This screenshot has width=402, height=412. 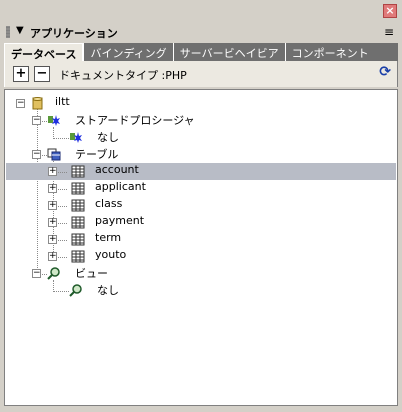 What do you see at coordinates (91, 273) in the screenshot?
I see `tree-node-views: ビュー` at bounding box center [91, 273].